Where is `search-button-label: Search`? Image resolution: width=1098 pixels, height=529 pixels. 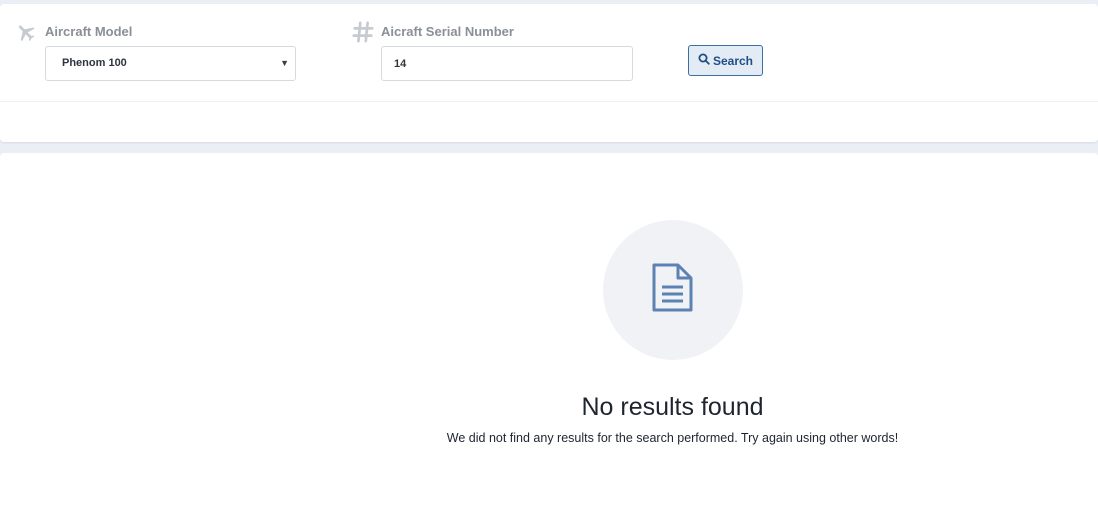
search-button-label: Search is located at coordinates (733, 60).